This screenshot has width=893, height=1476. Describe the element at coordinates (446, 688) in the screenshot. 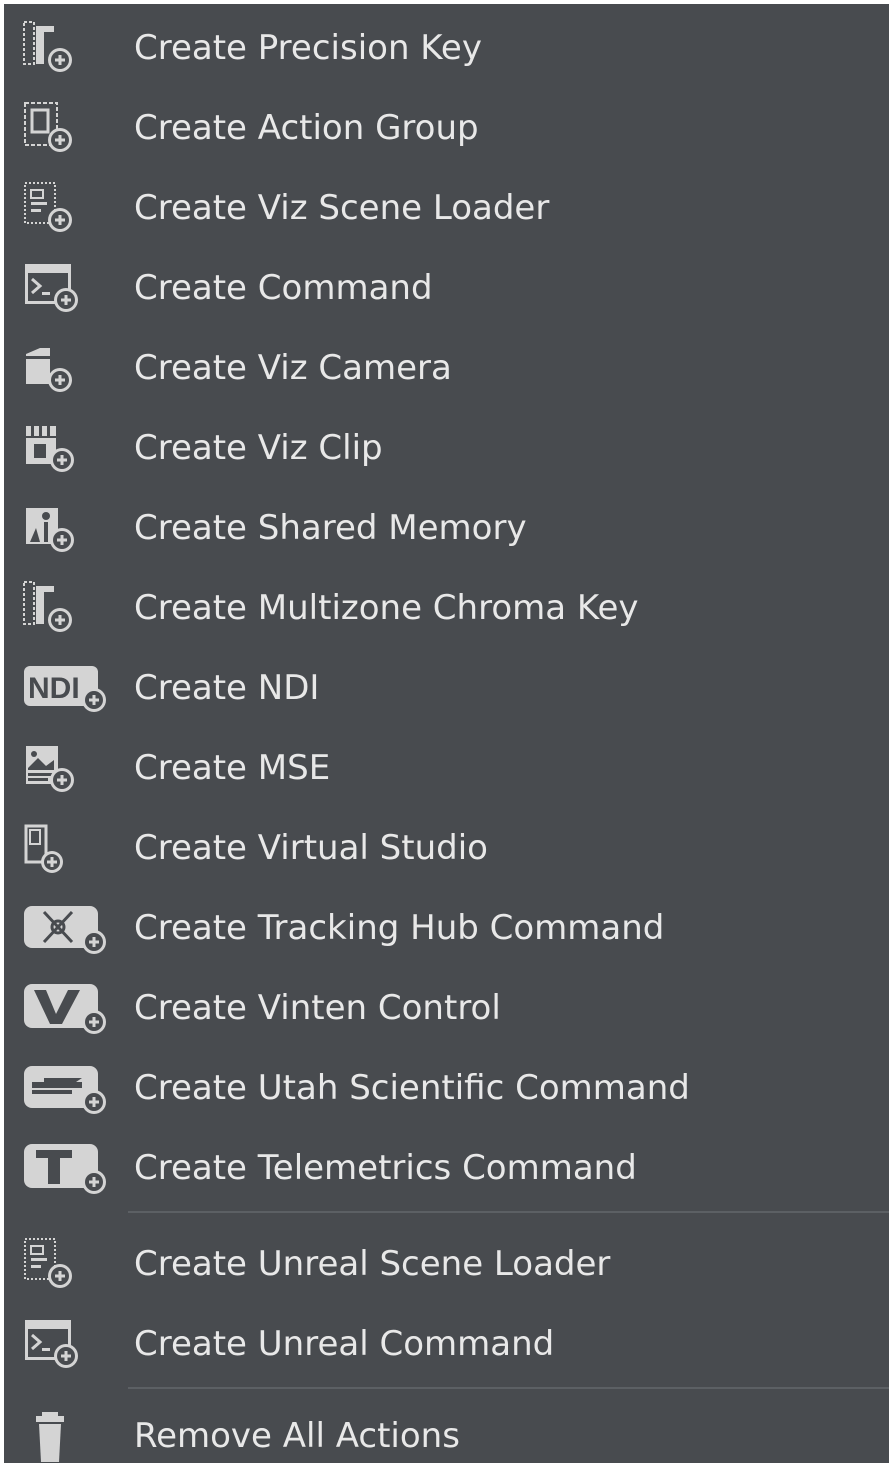

I see `menu-item-create-ndi: NDI Create NDI` at that location.